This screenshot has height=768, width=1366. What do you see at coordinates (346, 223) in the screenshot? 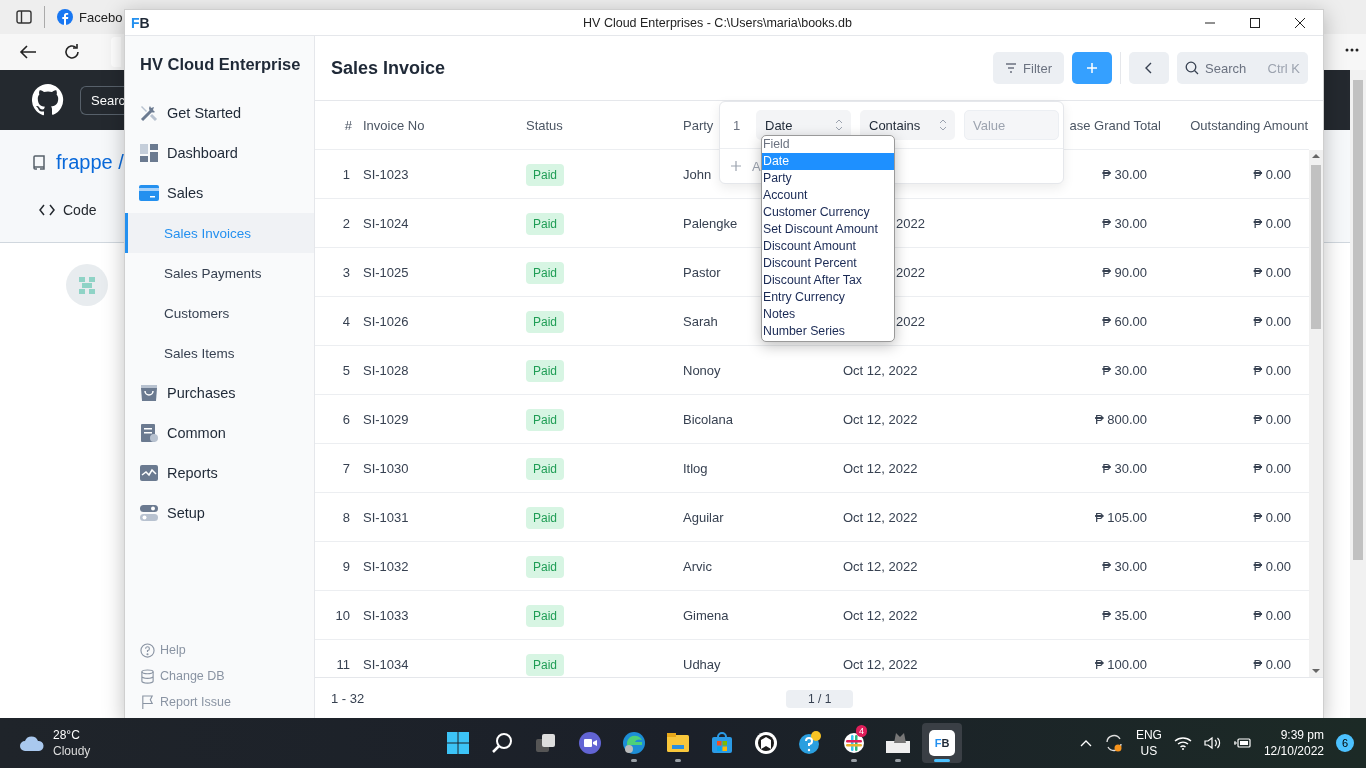
I see `table-cell: 2` at bounding box center [346, 223].